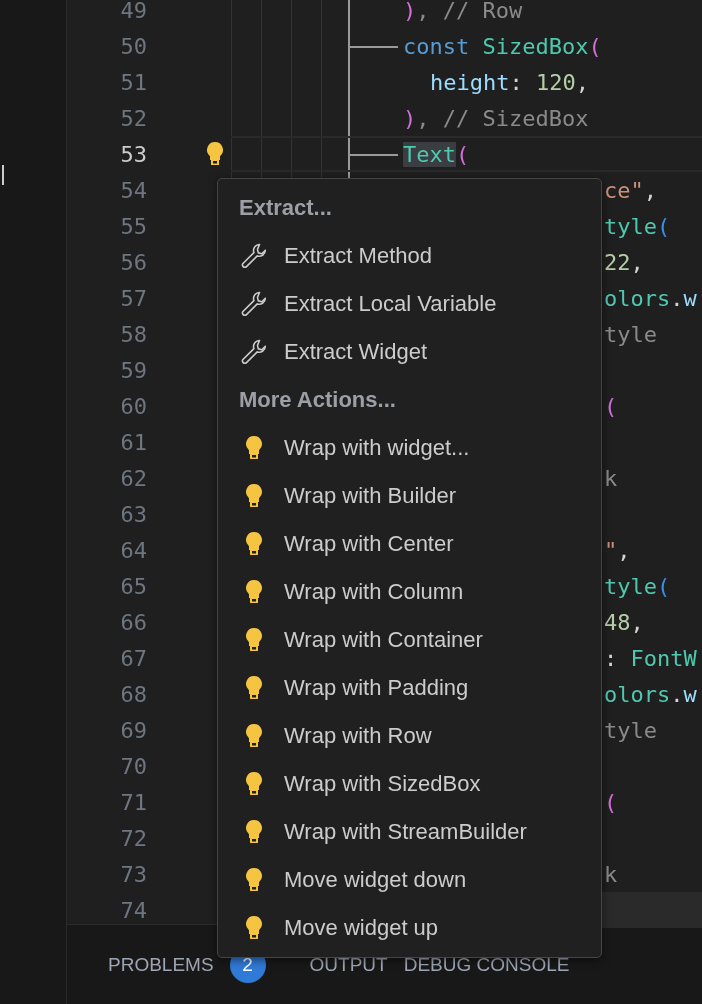  What do you see at coordinates (409, 304) in the screenshot?
I see `menu-item: Extract Local Variable` at bounding box center [409, 304].